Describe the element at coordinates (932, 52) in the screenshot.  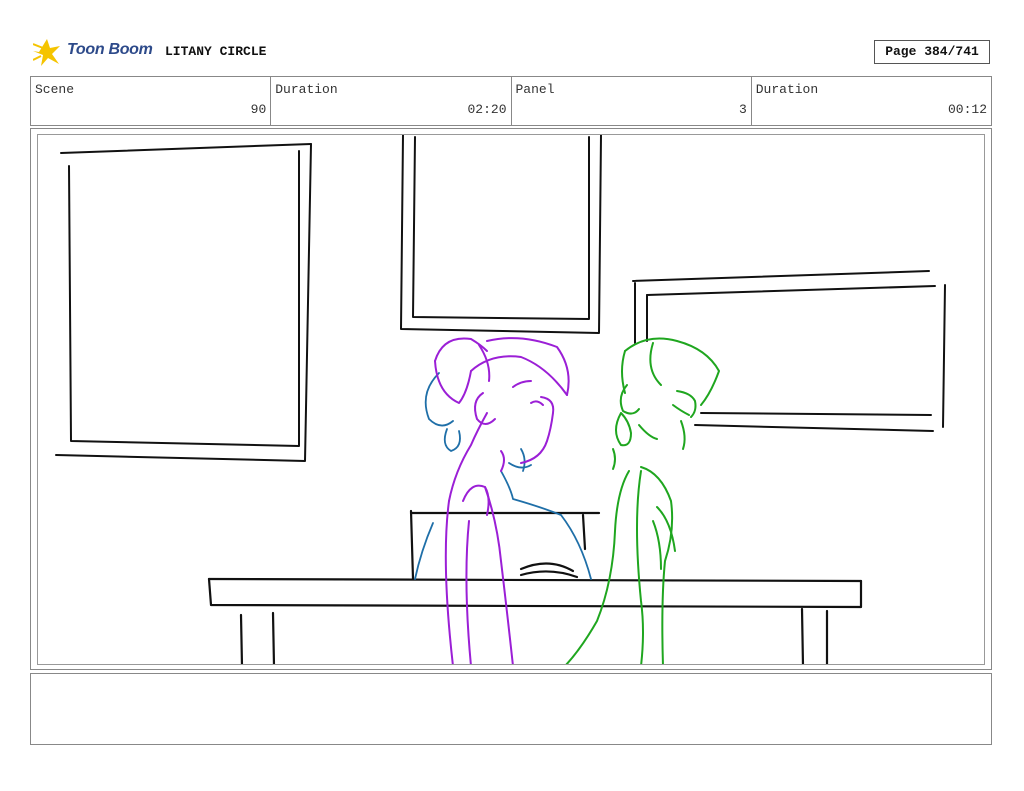
I see `page-indicator: Page 384/741` at that location.